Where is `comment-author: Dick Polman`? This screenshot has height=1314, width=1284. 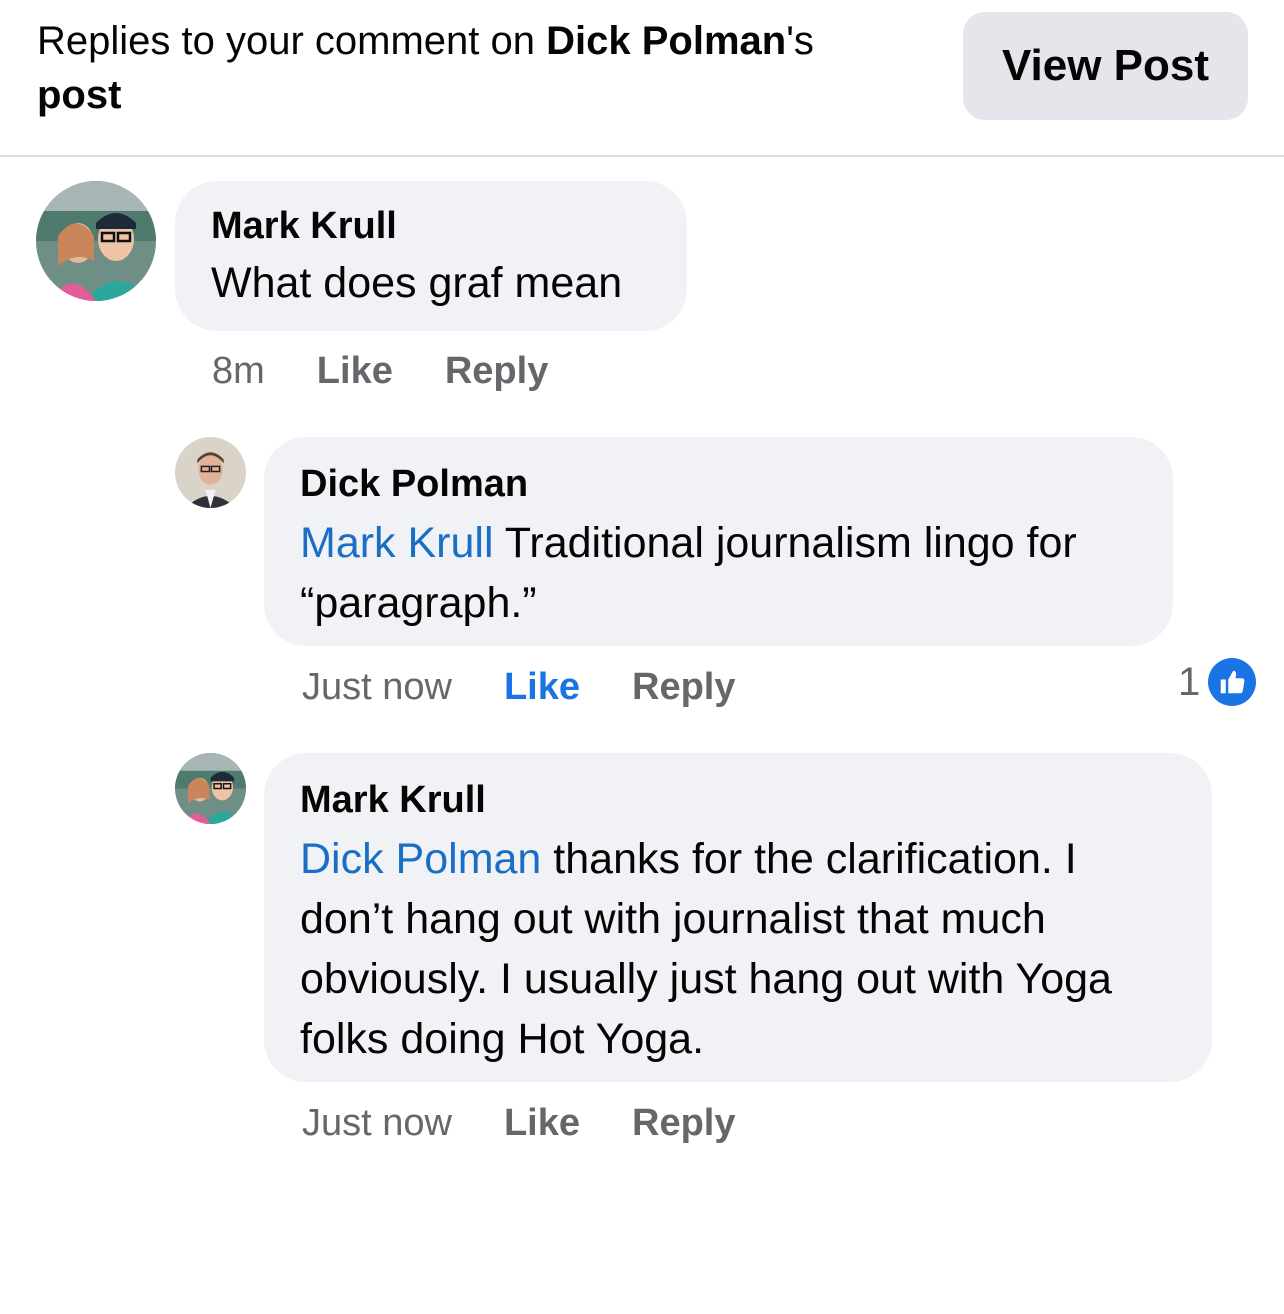
comment-author: Dick Polman is located at coordinates (718, 484).